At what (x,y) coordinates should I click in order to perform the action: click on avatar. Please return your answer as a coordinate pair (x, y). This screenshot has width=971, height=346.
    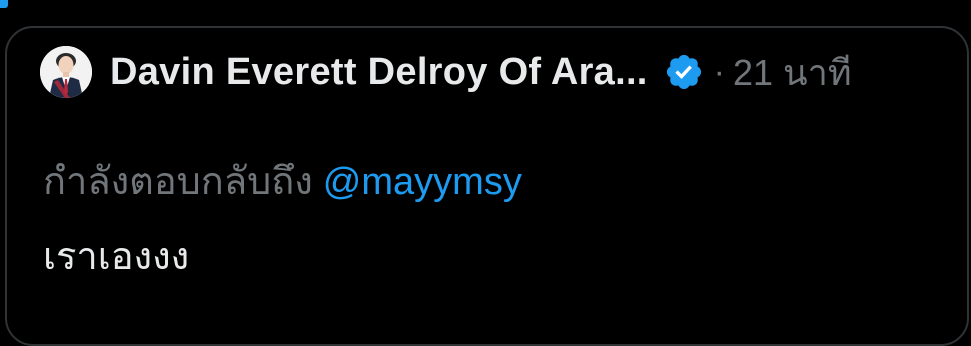
    Looking at the image, I should click on (66, 72).